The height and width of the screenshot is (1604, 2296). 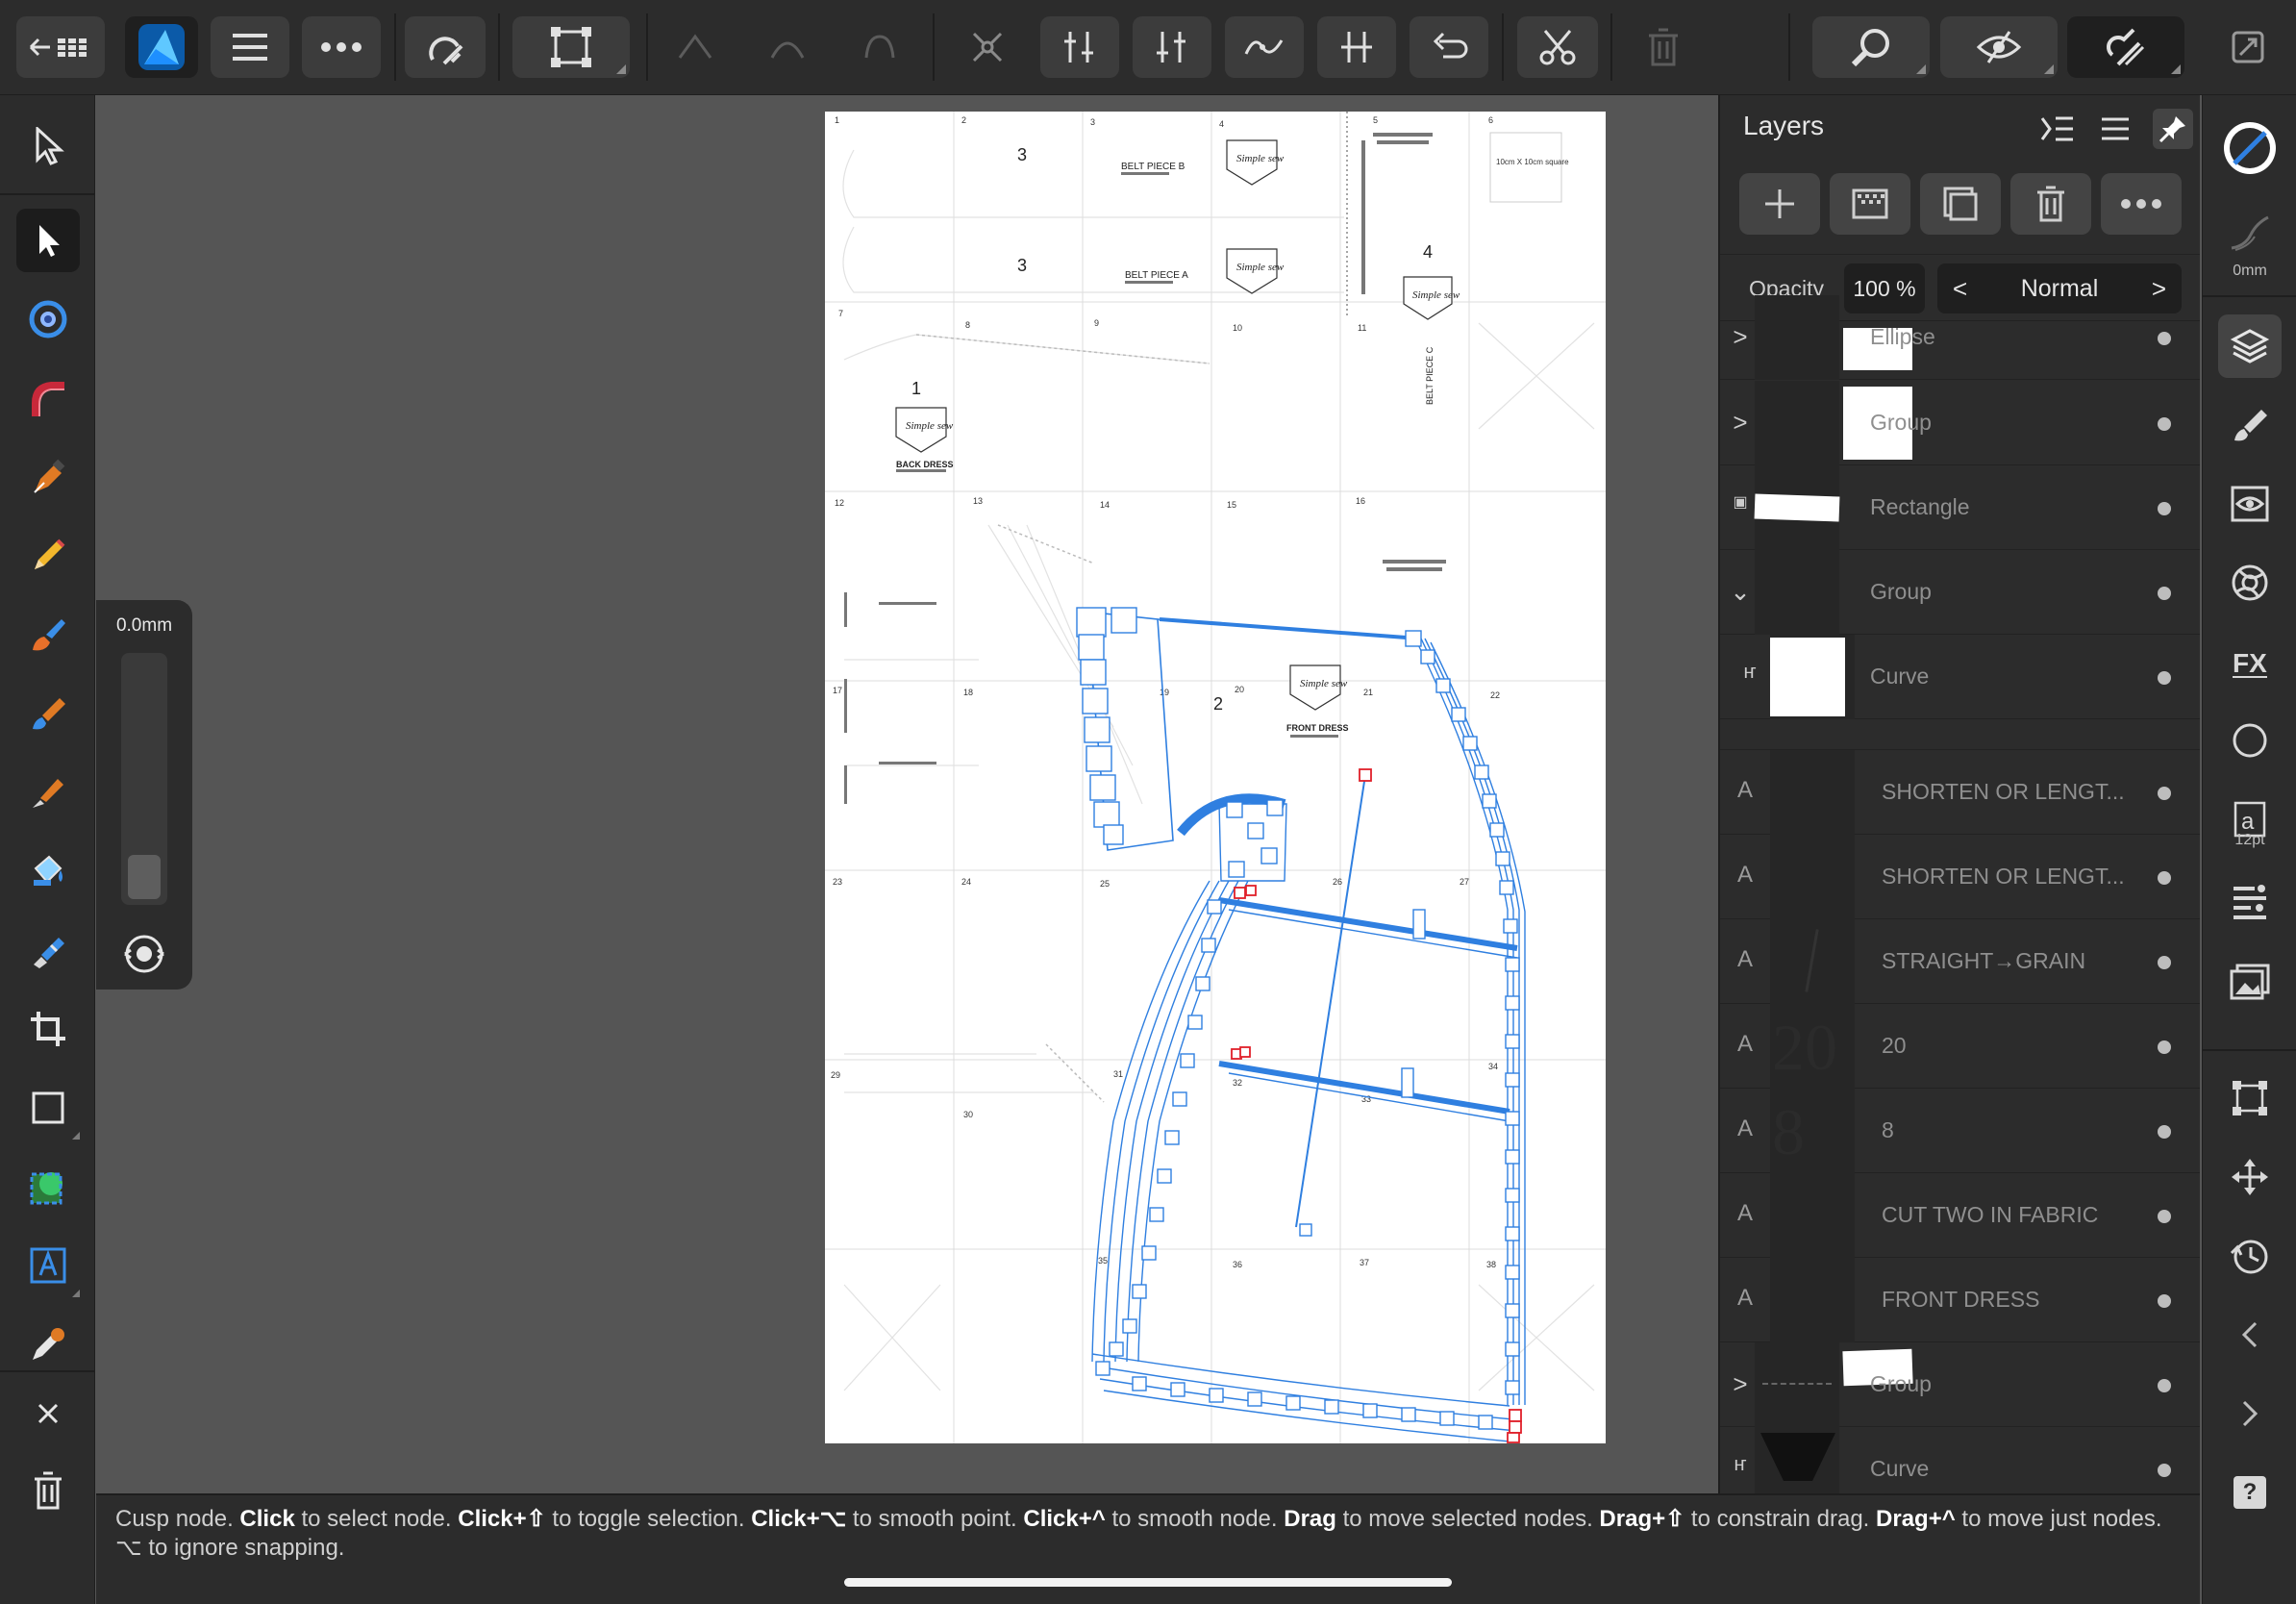 I want to click on collapse-chevron-icon: ⌄, so click(x=1740, y=591).